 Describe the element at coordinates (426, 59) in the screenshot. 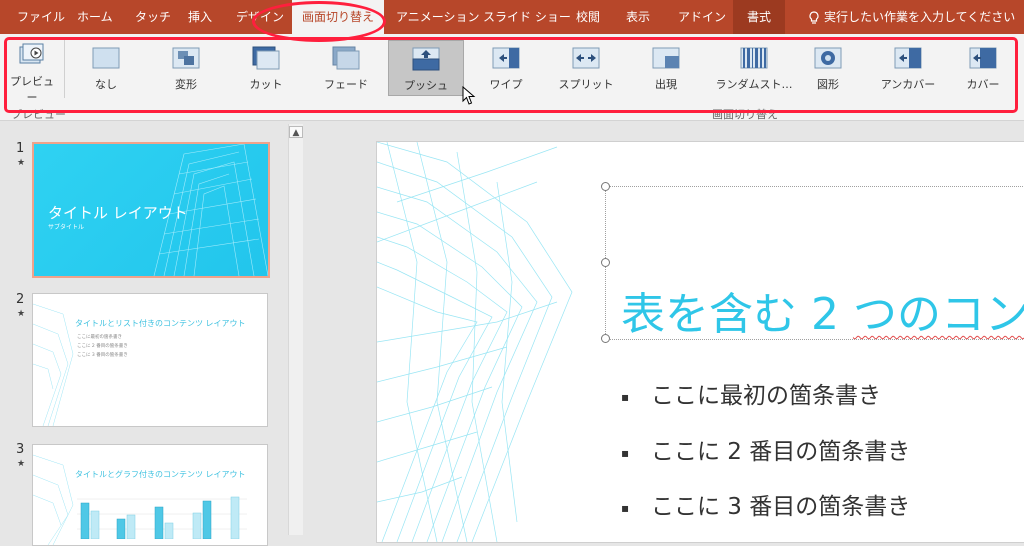

I see `push-transition-icon` at that location.